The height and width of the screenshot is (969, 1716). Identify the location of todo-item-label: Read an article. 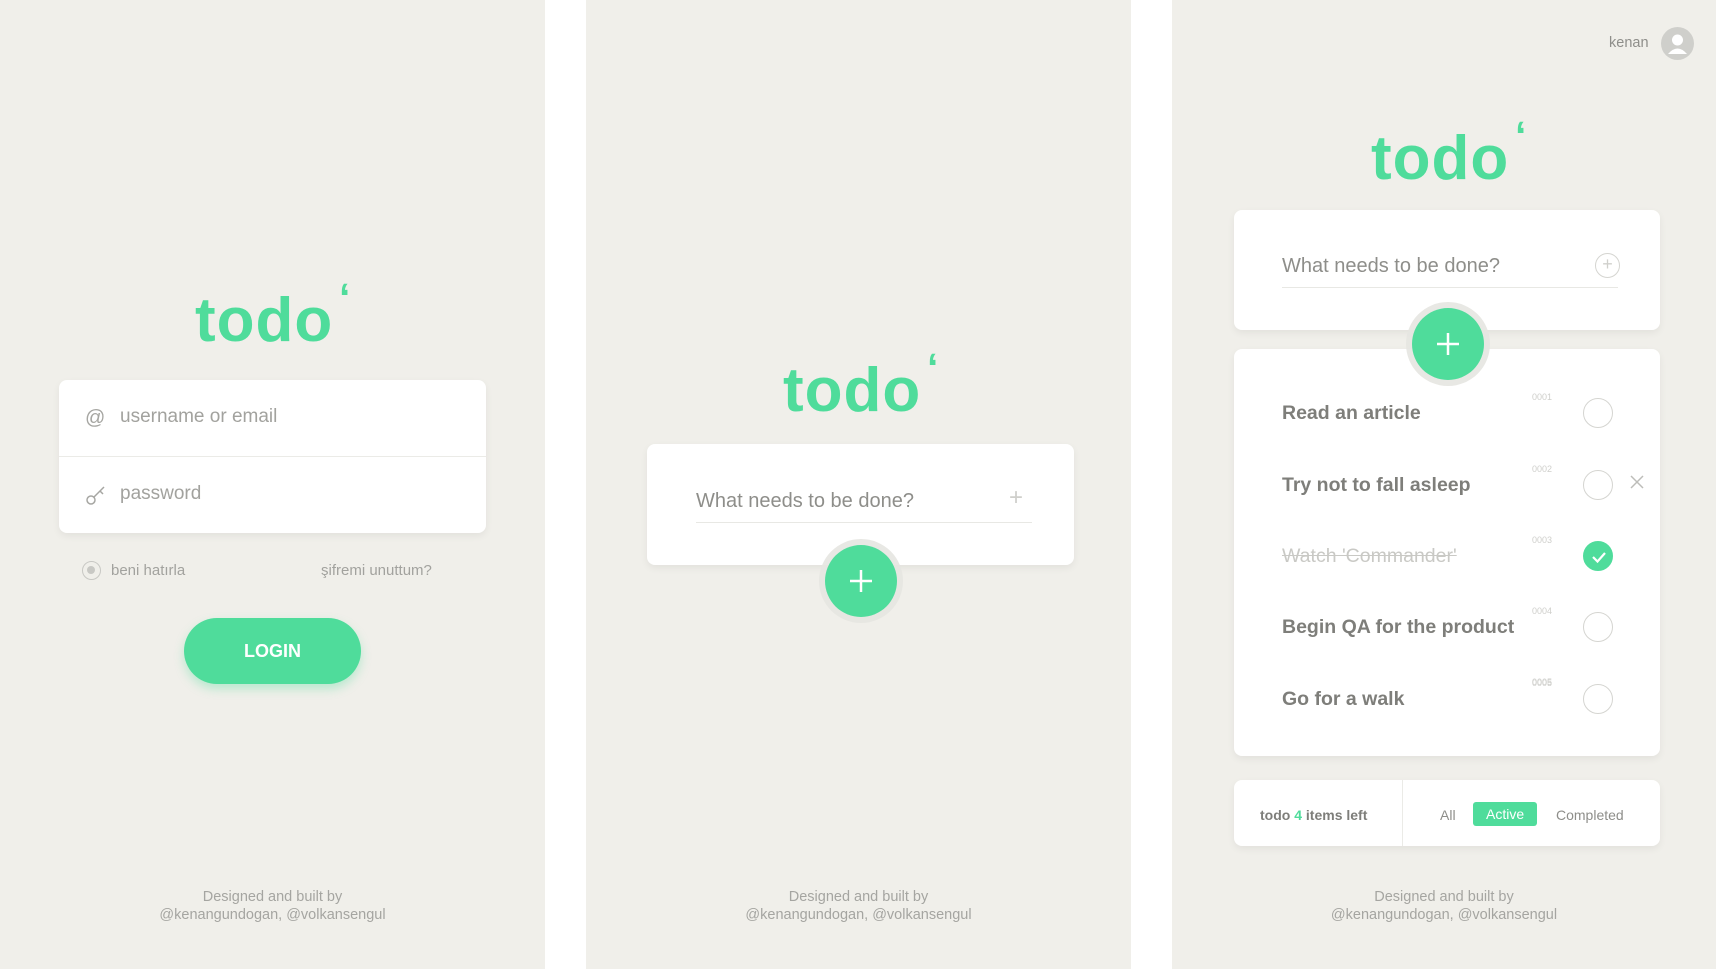
(1351, 413).